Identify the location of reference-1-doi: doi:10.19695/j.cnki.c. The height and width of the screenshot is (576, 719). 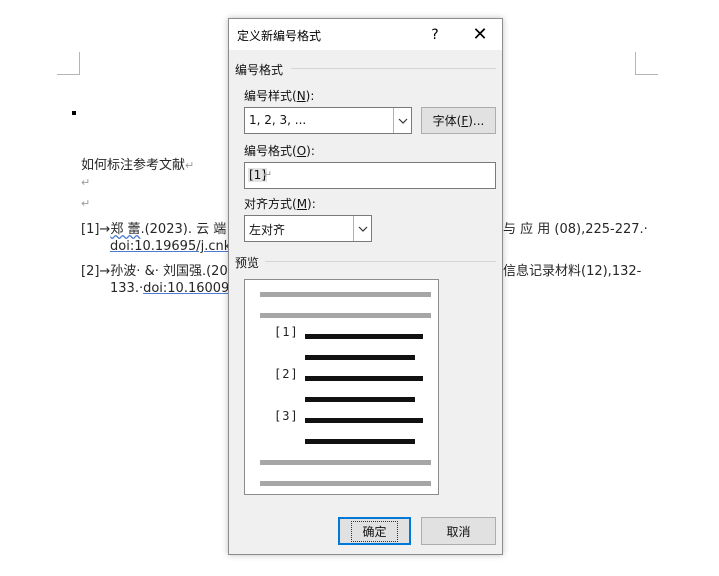
(178, 246).